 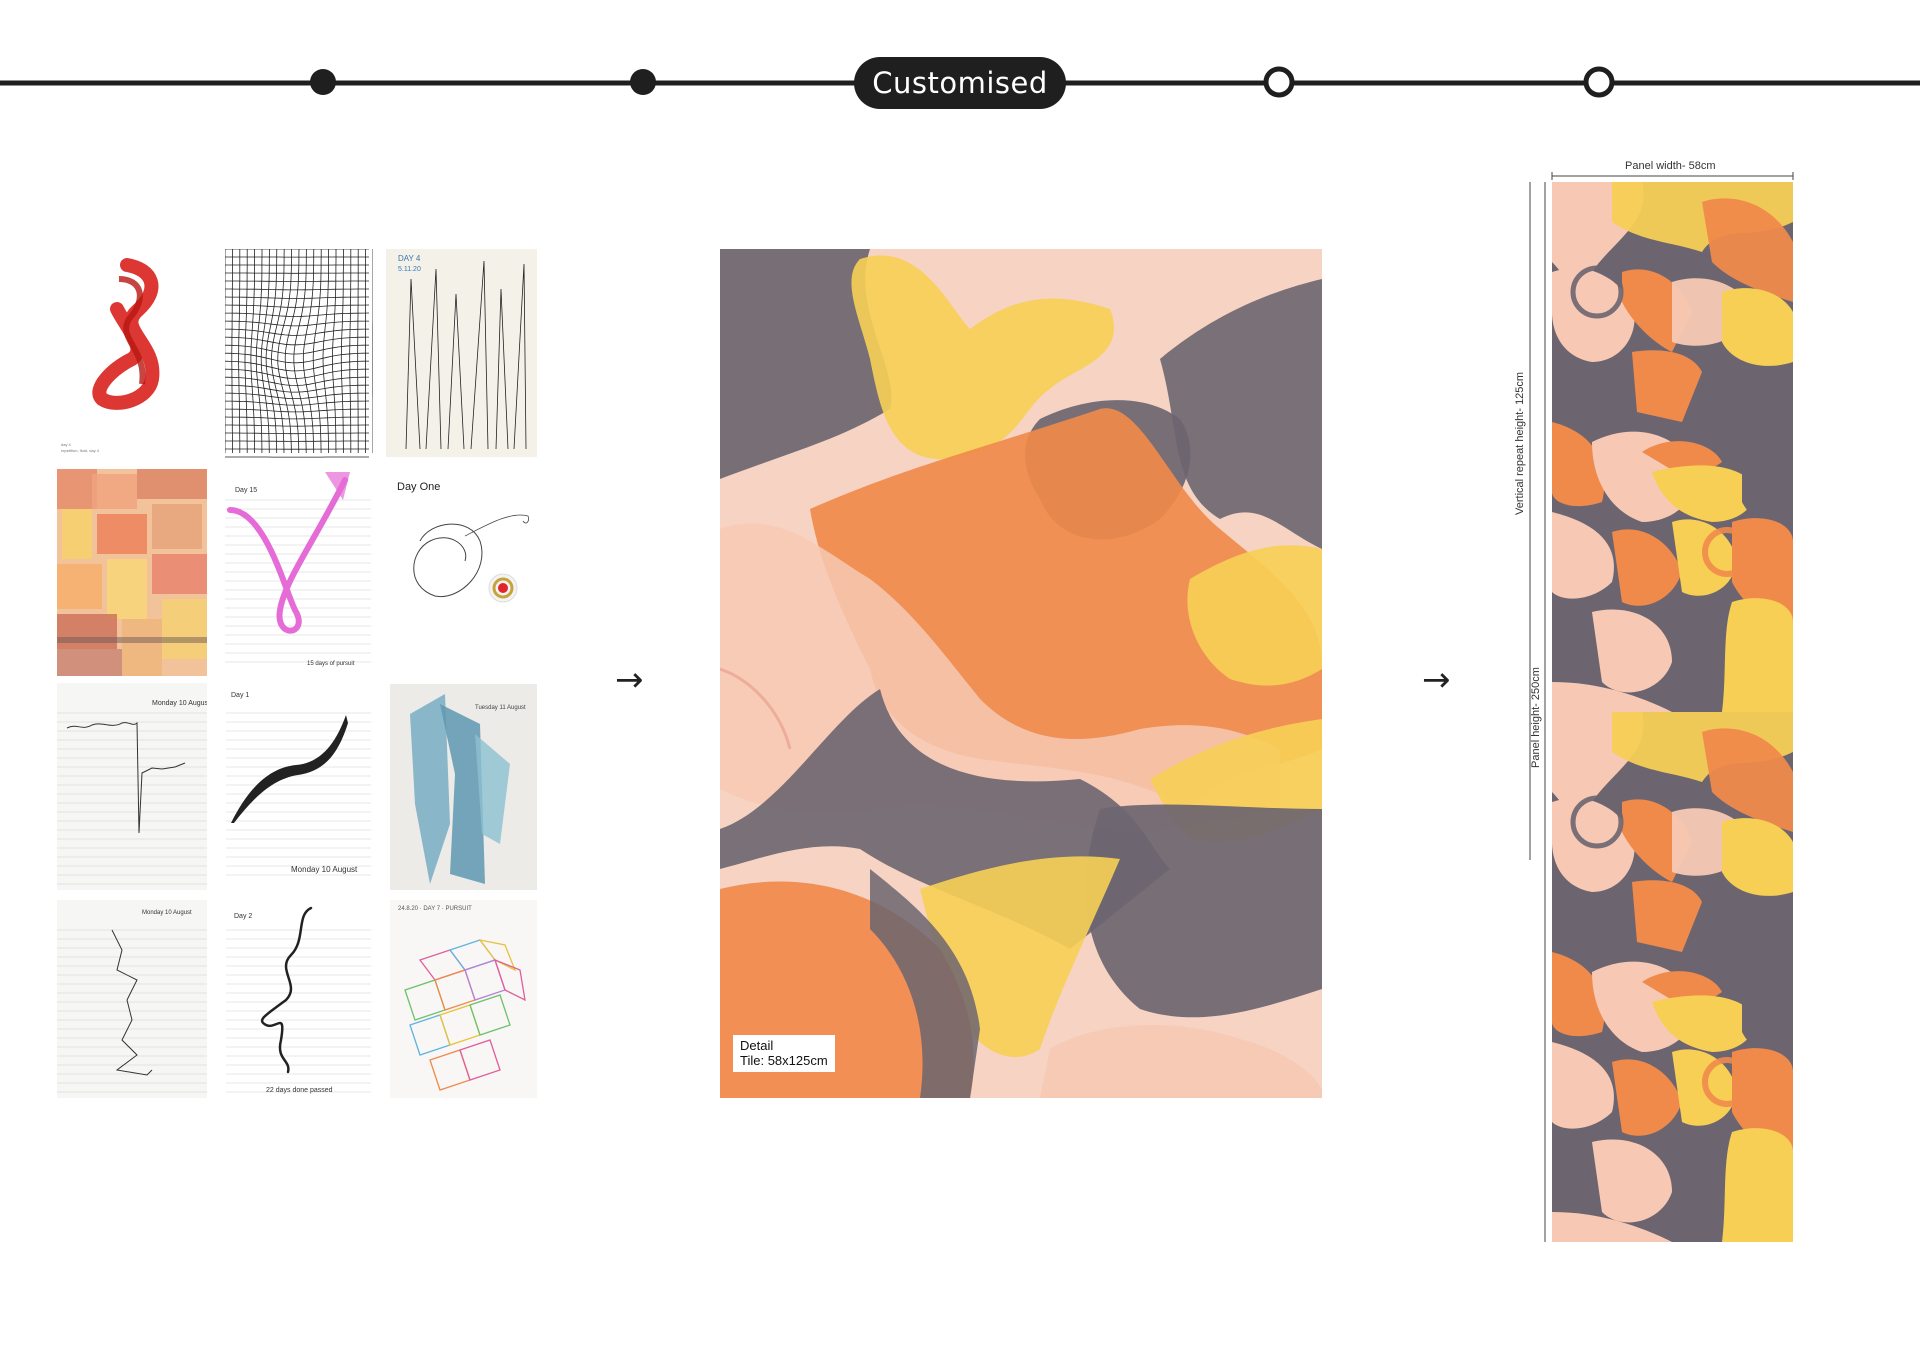 What do you see at coordinates (419, 487) in the screenshot?
I see `day-one-caption: Day One` at bounding box center [419, 487].